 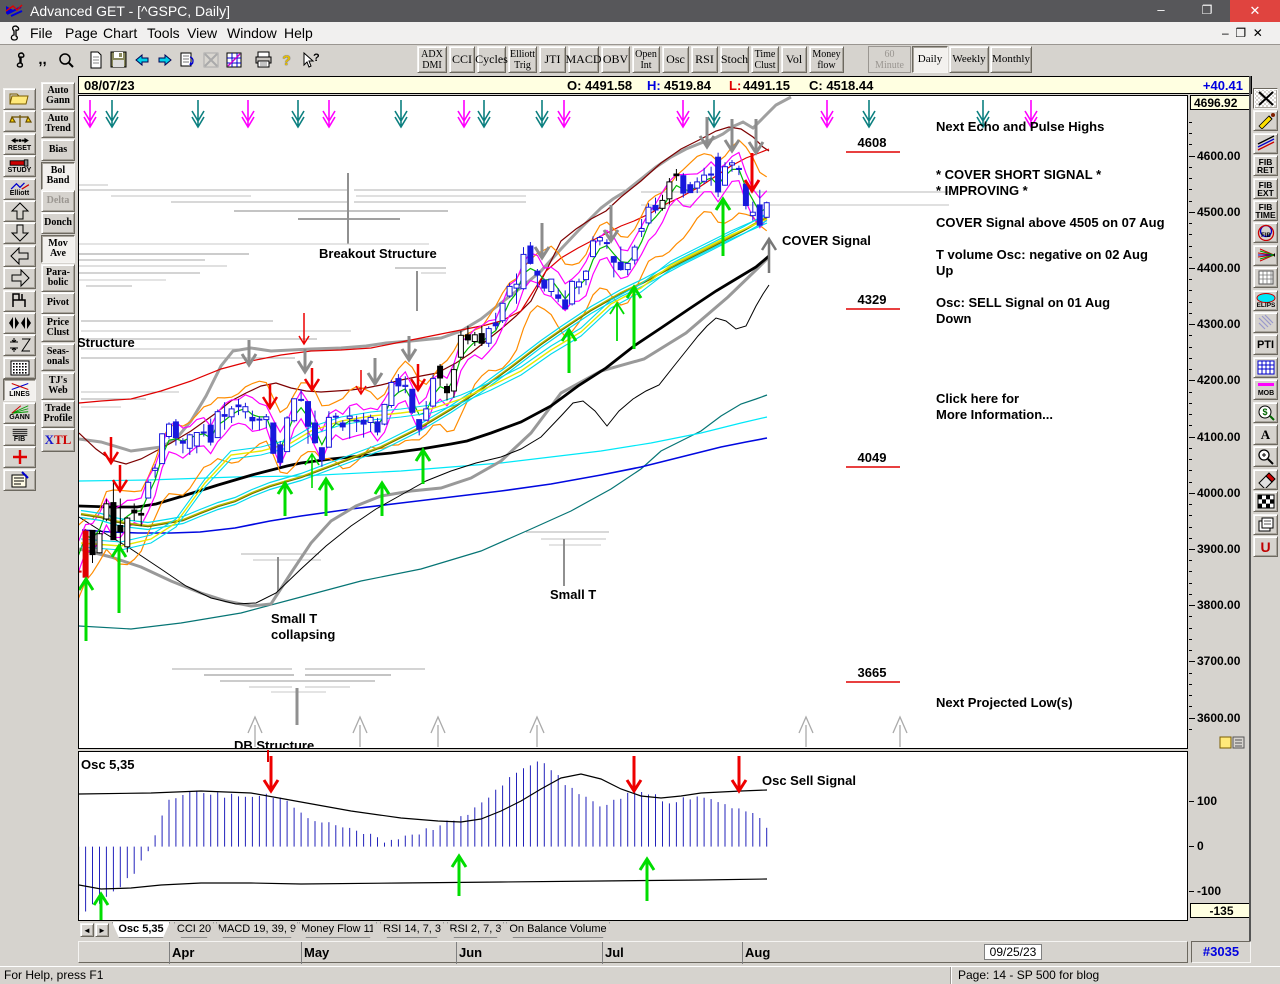 What do you see at coordinates (944, 270) in the screenshot?
I see `svg-text: Up` at bounding box center [944, 270].